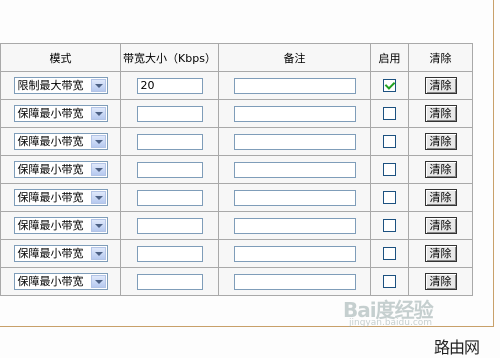  I want to click on table-row: 限制最大带宽 20 清除, so click(236, 85).